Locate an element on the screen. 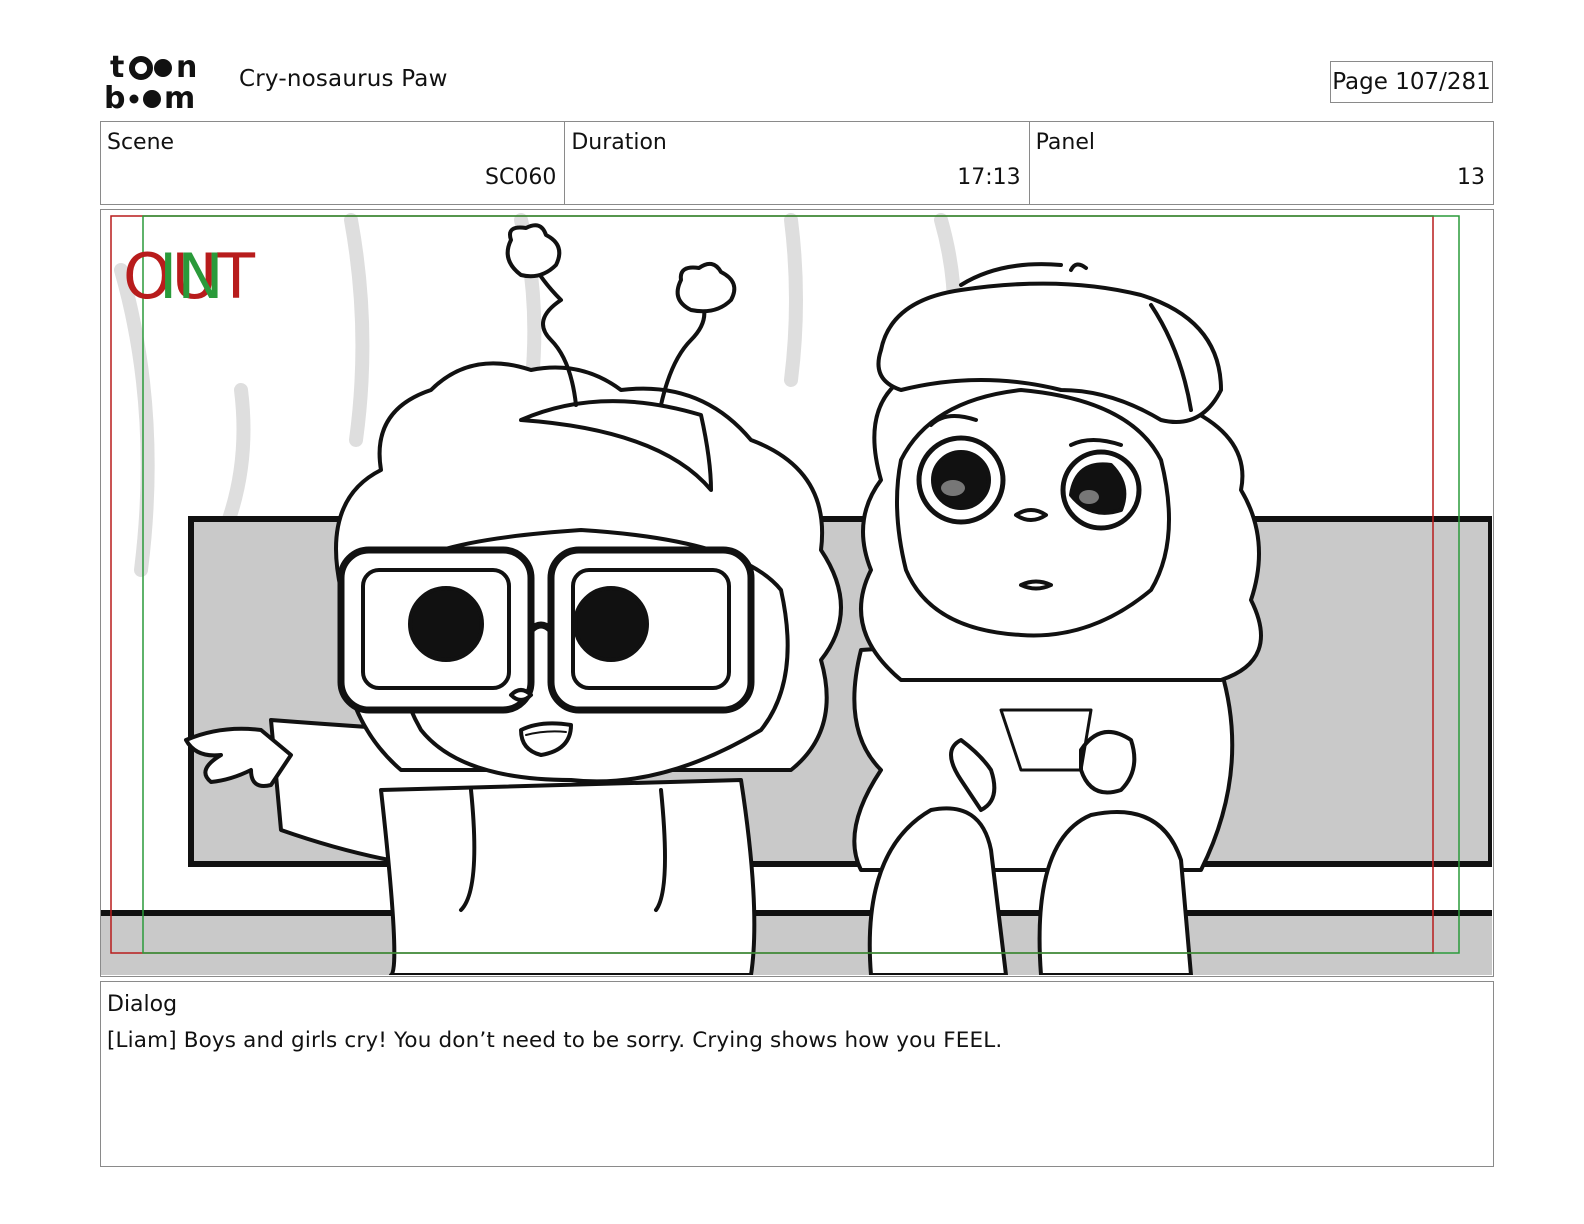 This screenshot has height=1224, width=1584. in-marker: IN is located at coordinates (191, 276).